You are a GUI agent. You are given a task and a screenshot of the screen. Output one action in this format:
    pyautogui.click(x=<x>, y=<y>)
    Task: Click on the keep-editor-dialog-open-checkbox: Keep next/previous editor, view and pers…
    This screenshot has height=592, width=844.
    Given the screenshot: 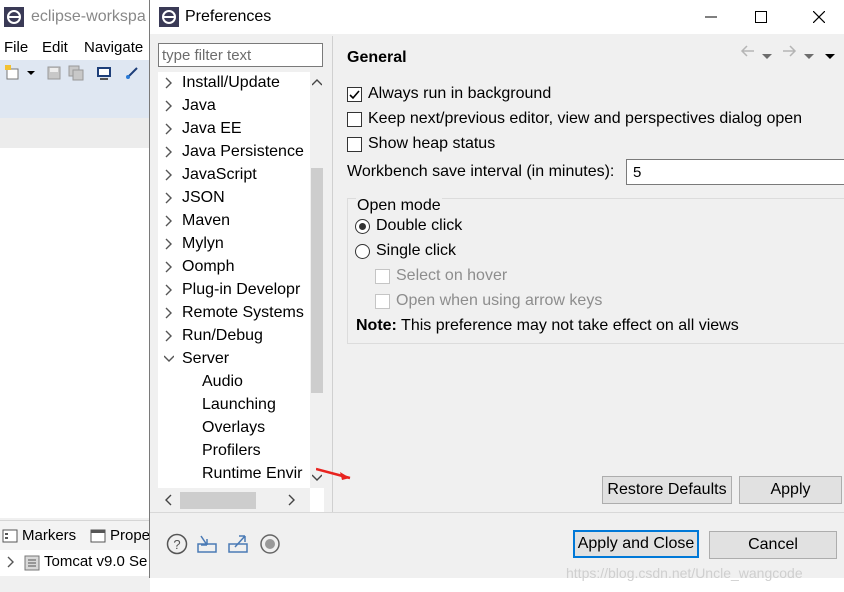 What is the action you would take?
    pyautogui.click(x=574, y=119)
    